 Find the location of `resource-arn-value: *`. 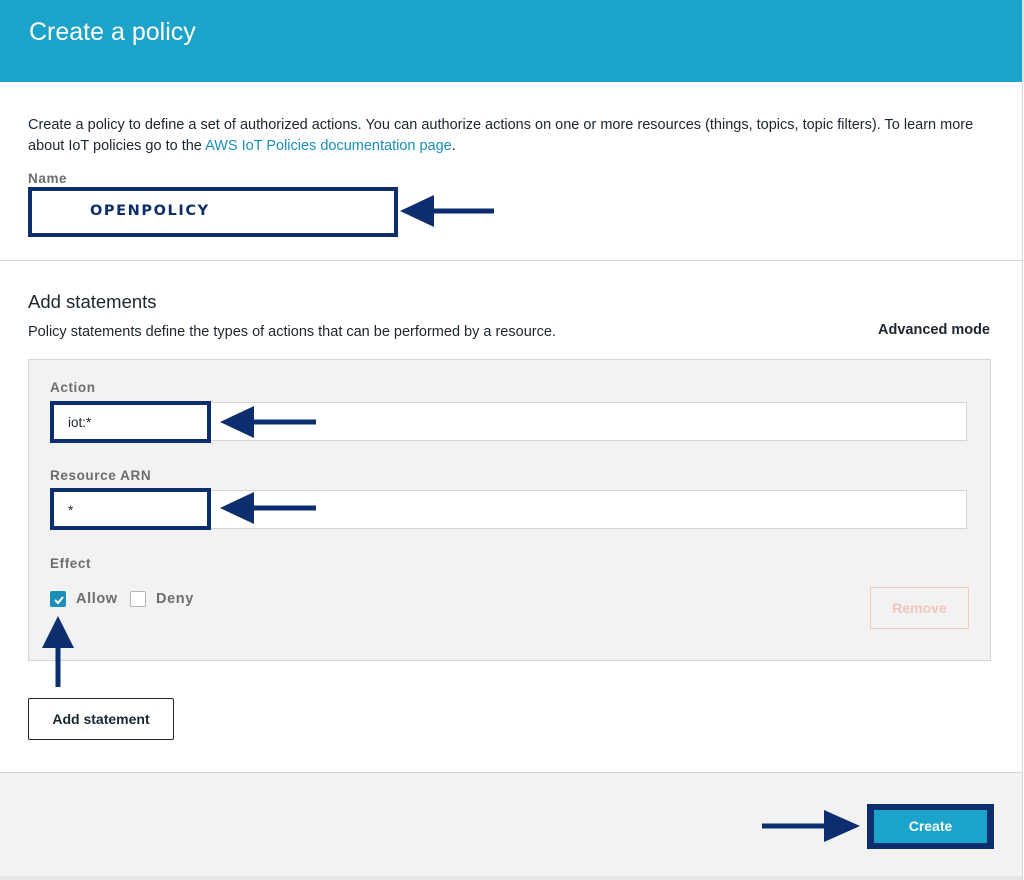

resource-arn-value: * is located at coordinates (71, 510).